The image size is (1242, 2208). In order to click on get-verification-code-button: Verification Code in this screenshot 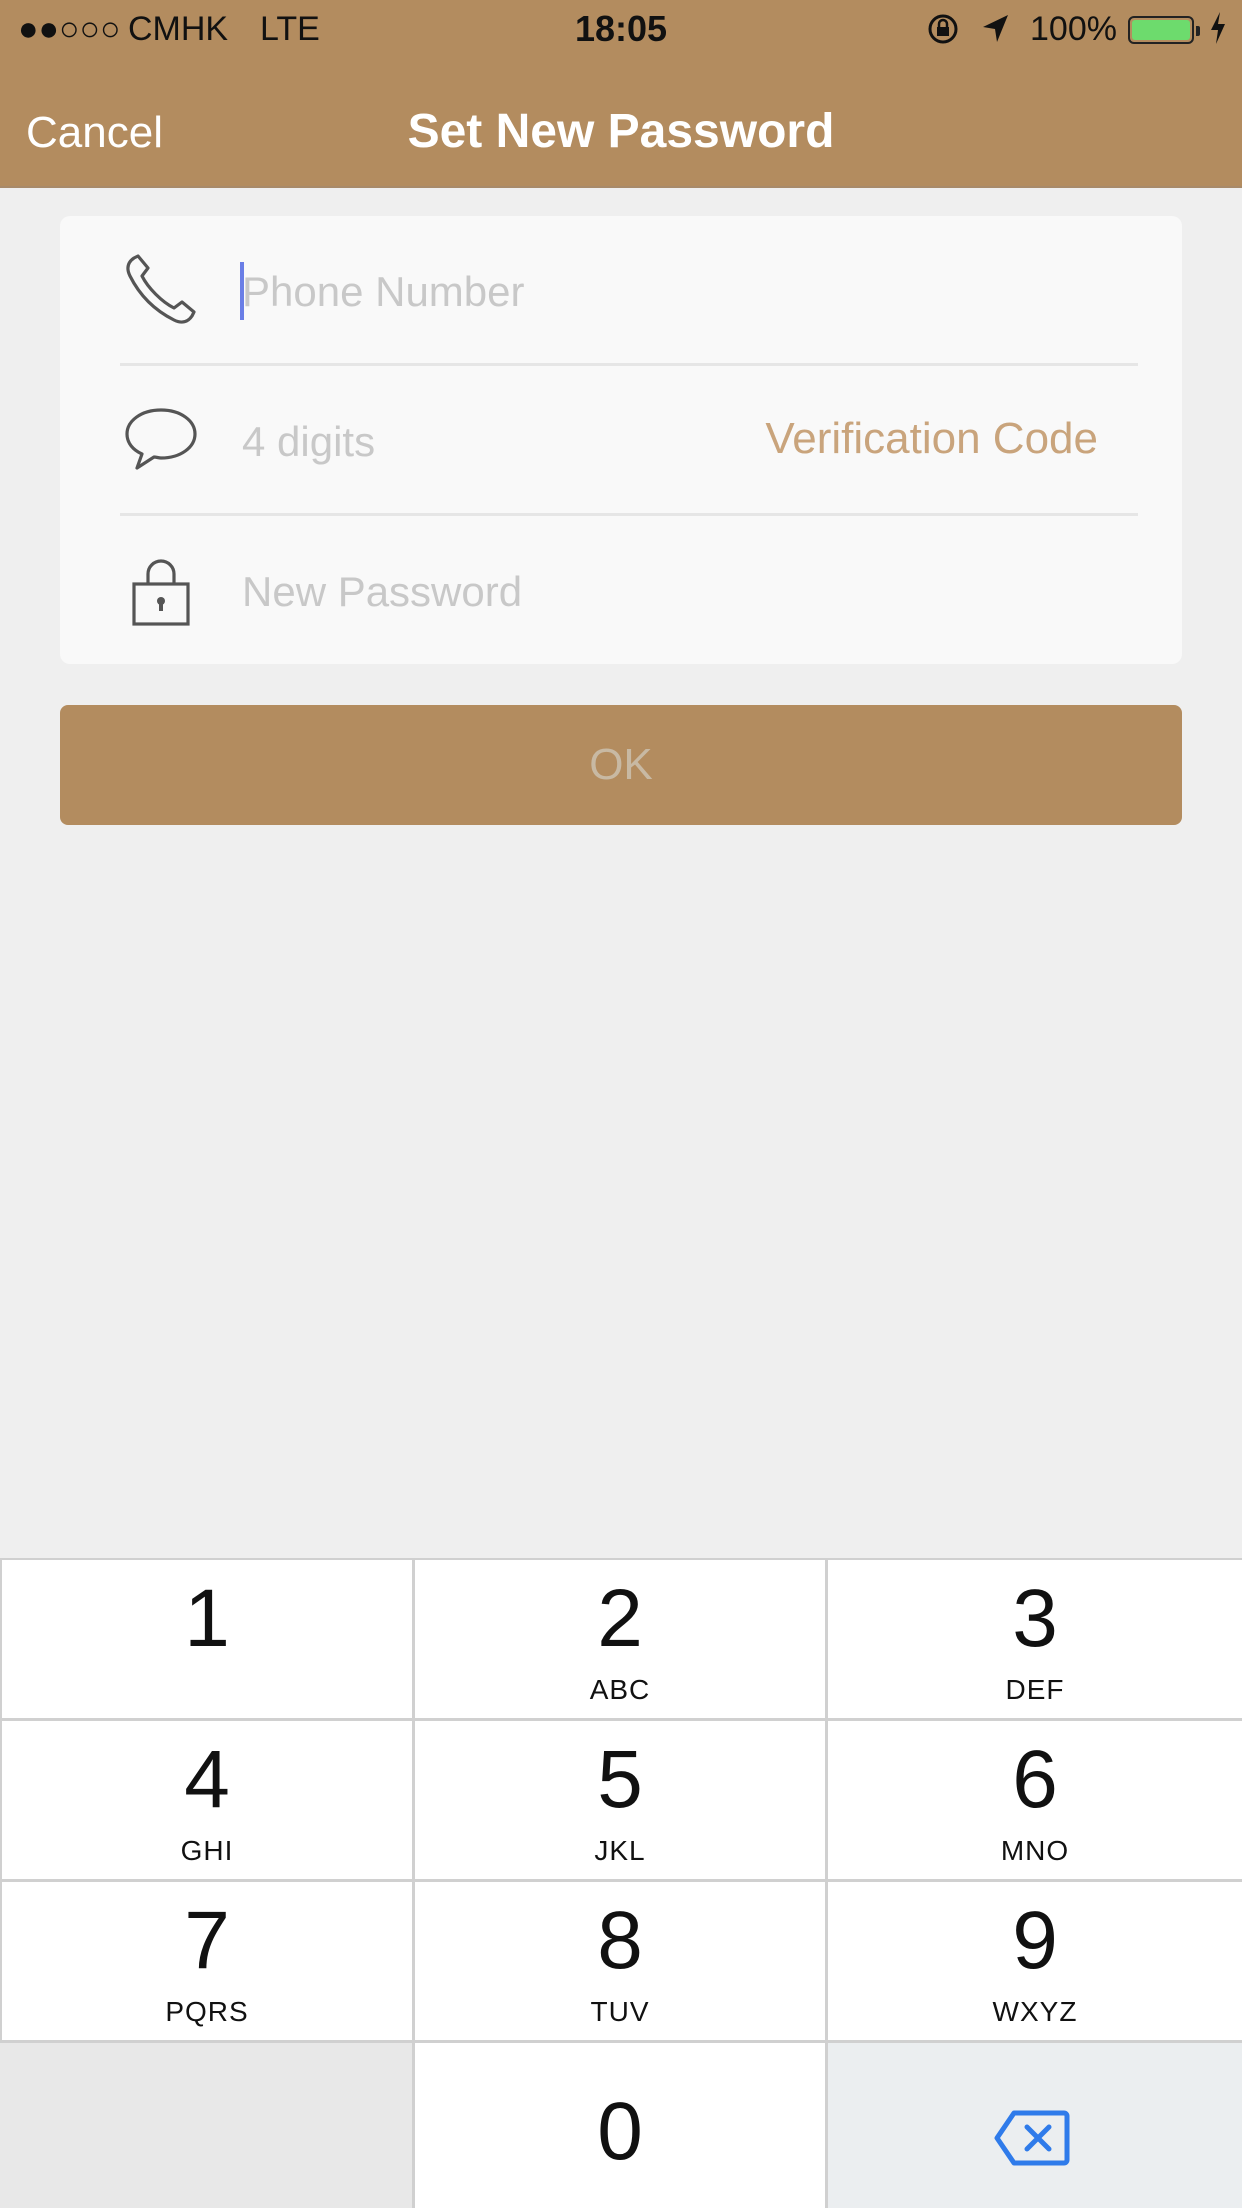, I will do `click(931, 439)`.